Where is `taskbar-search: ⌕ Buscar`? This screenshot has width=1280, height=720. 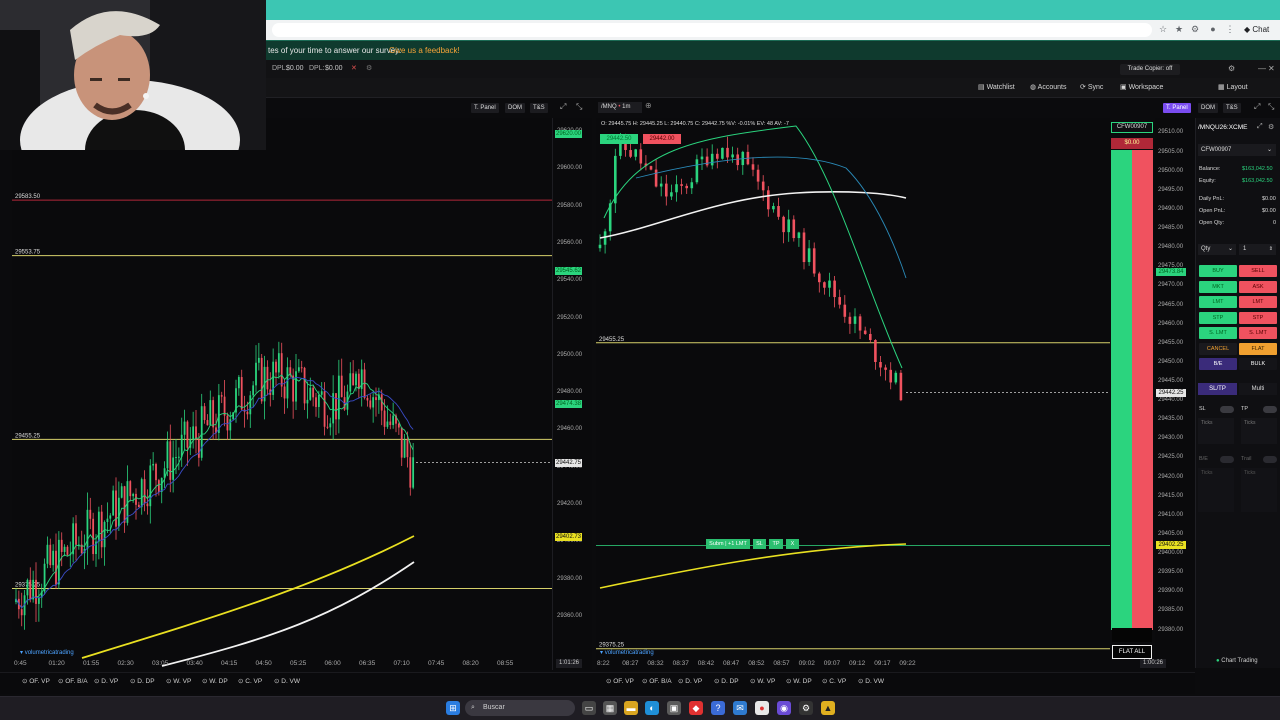
taskbar-search: ⌕ Buscar is located at coordinates (520, 708).